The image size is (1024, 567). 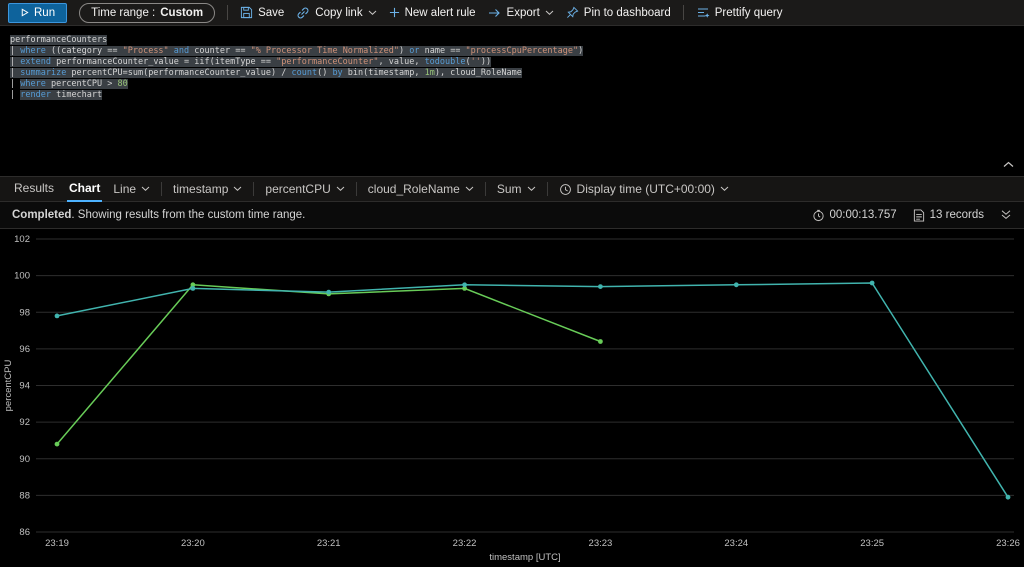 What do you see at coordinates (35, 62) in the screenshot?
I see `query-token: extend` at bounding box center [35, 62].